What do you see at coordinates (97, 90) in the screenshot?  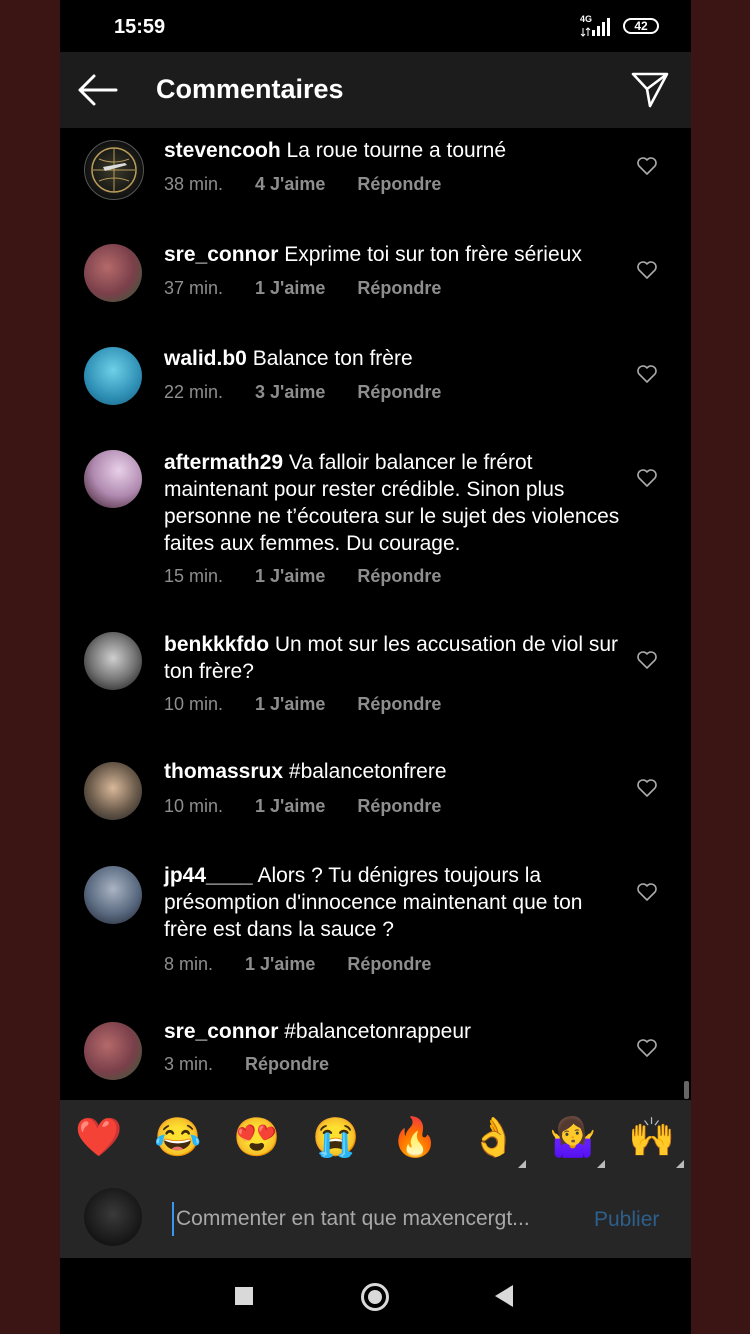 I see `back-arrow-icon` at bounding box center [97, 90].